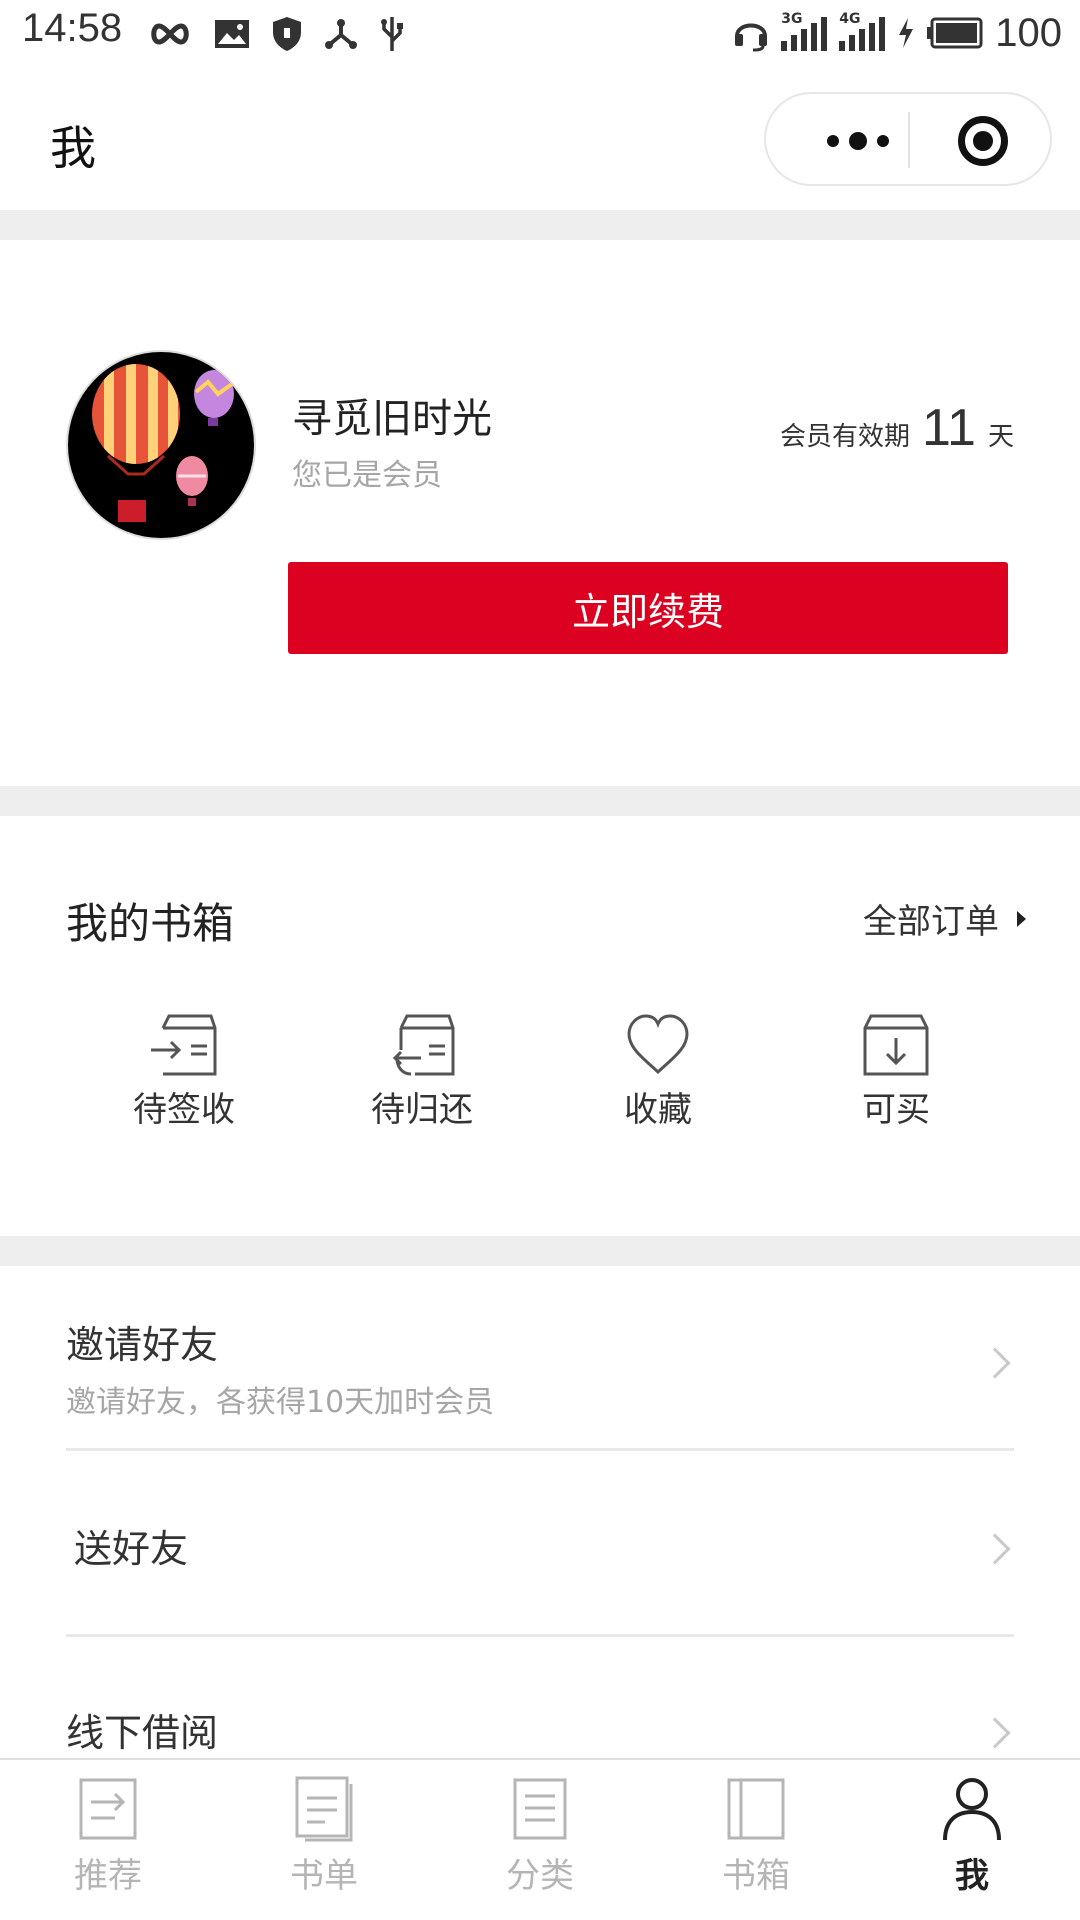  Describe the element at coordinates (648, 608) in the screenshot. I see `renew-button: 立即续费` at that location.